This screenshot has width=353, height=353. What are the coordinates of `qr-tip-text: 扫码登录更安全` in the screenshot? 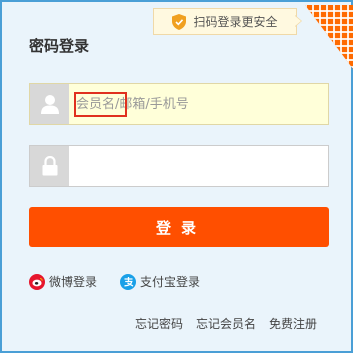 It's located at (235, 22).